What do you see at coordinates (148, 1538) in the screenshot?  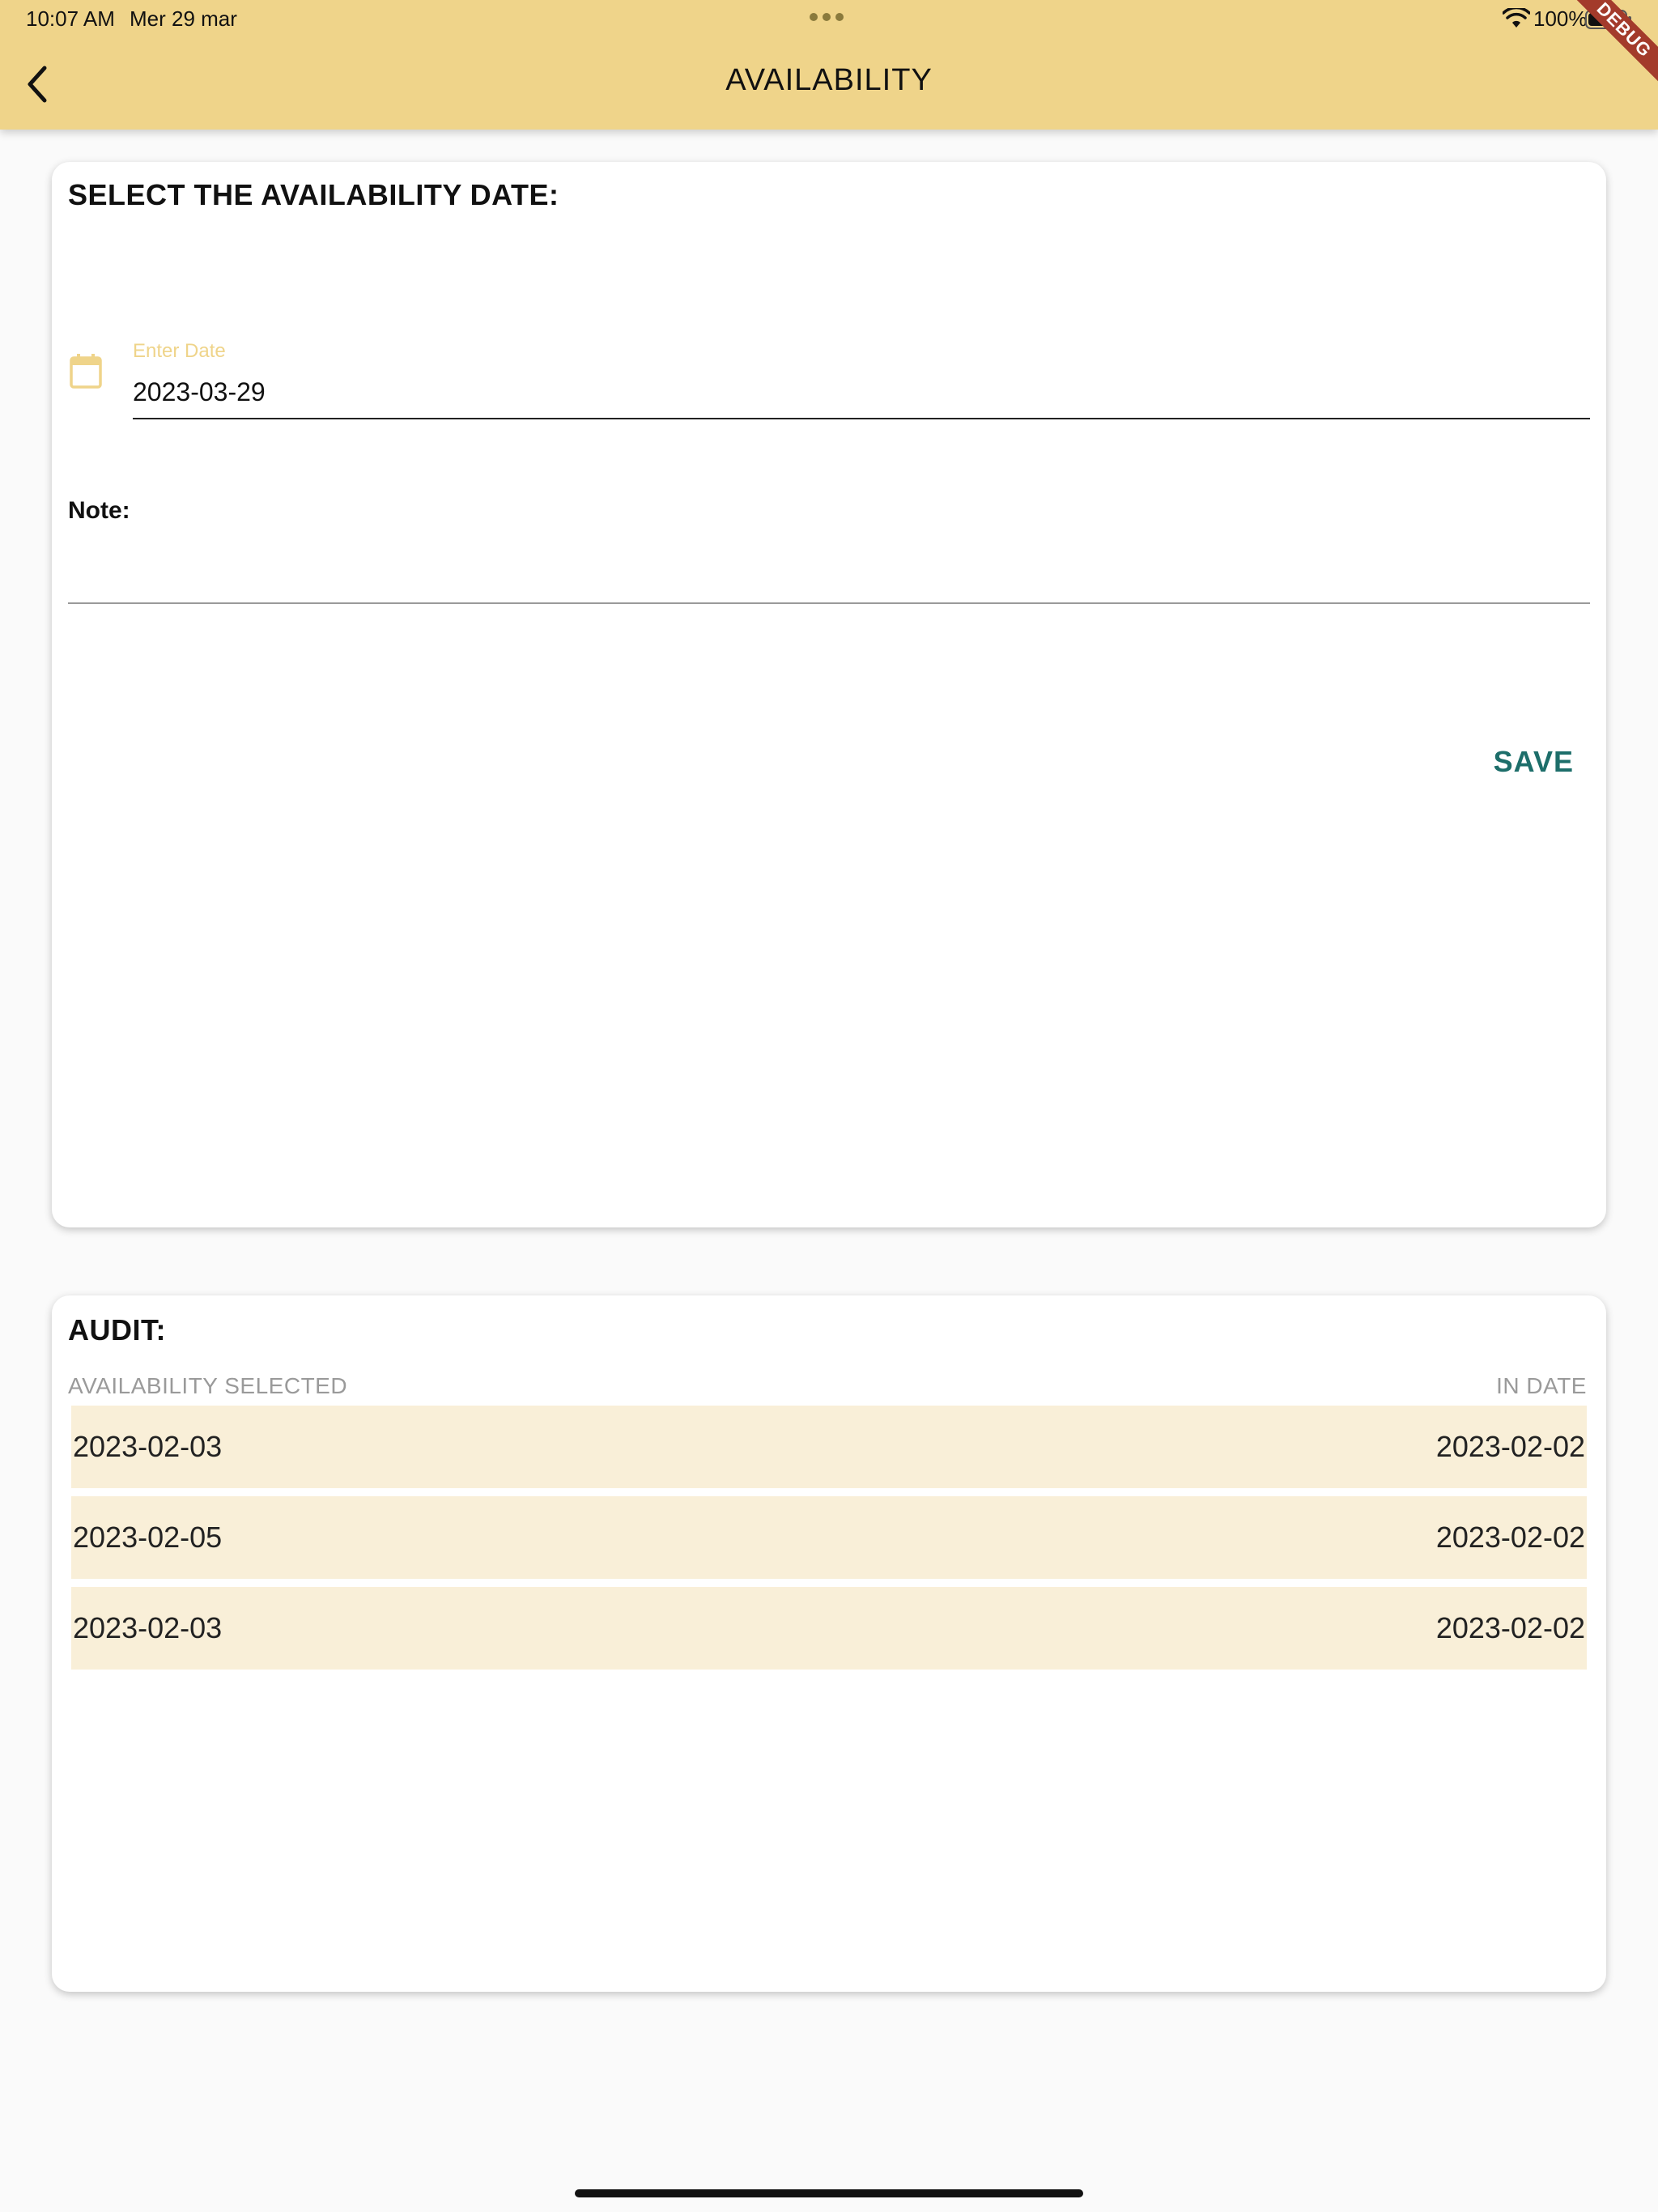 I see `availability-selected-cell: 2023-02-05` at bounding box center [148, 1538].